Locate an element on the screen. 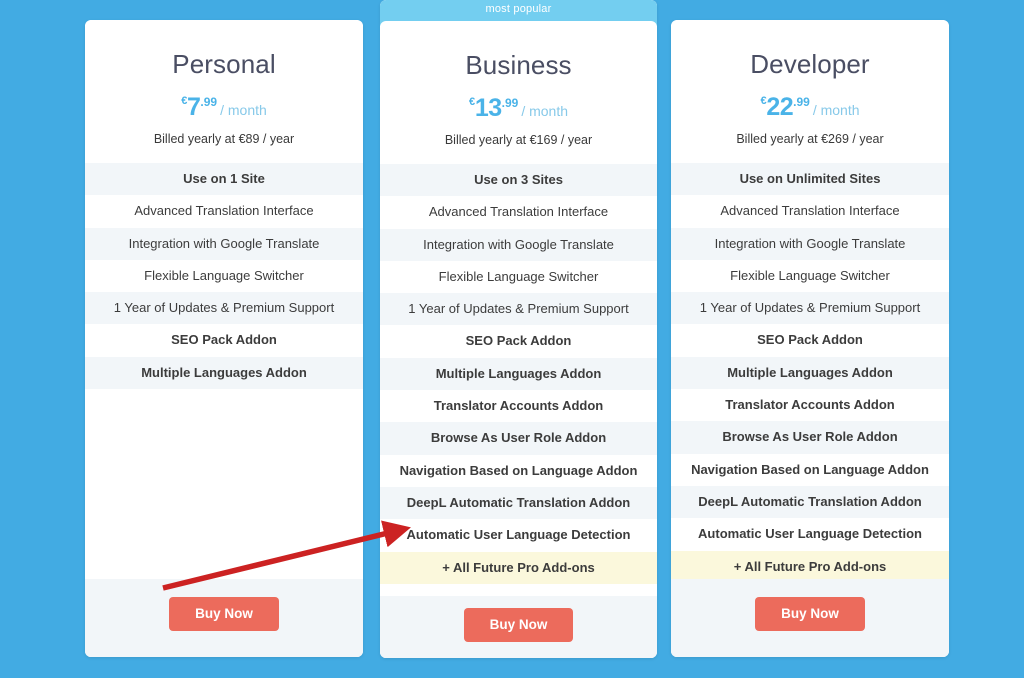  plan-price: €7.99/ month is located at coordinates (224, 106).